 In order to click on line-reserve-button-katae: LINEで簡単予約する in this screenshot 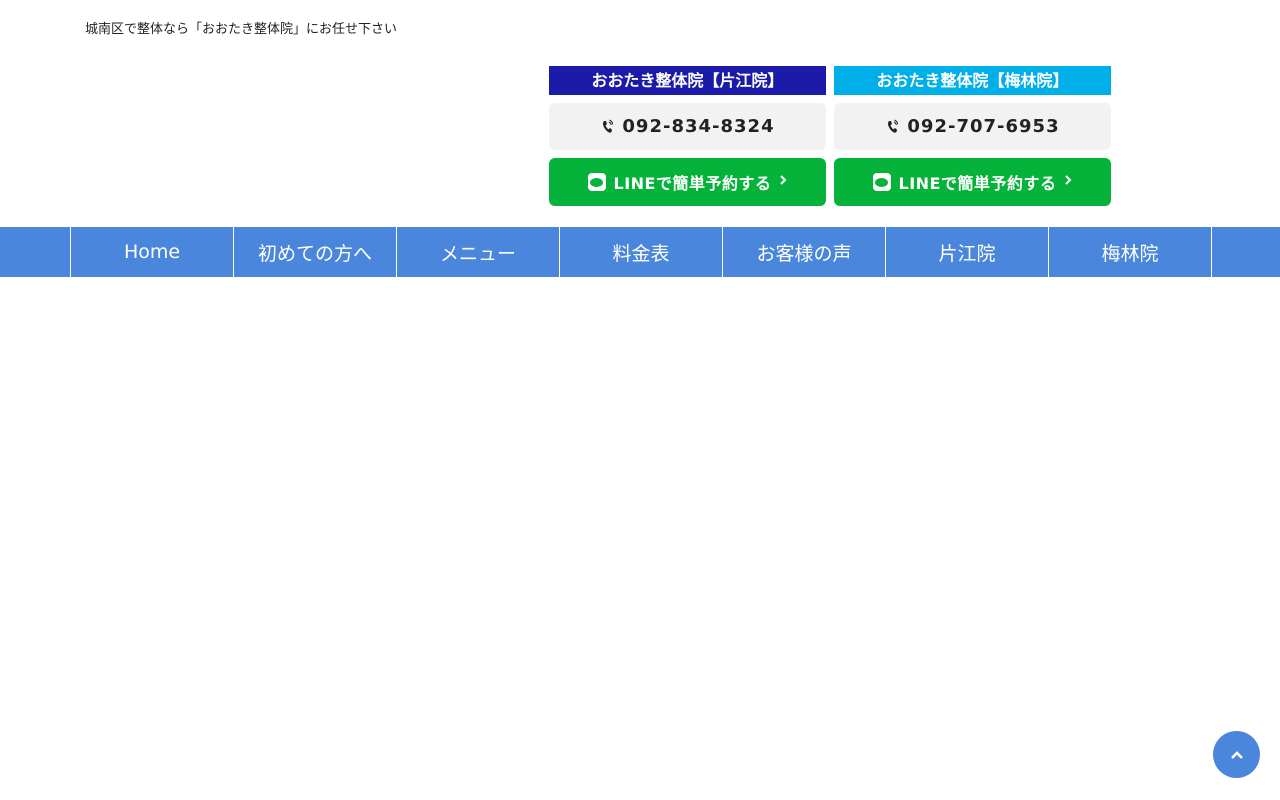, I will do `click(687, 182)`.